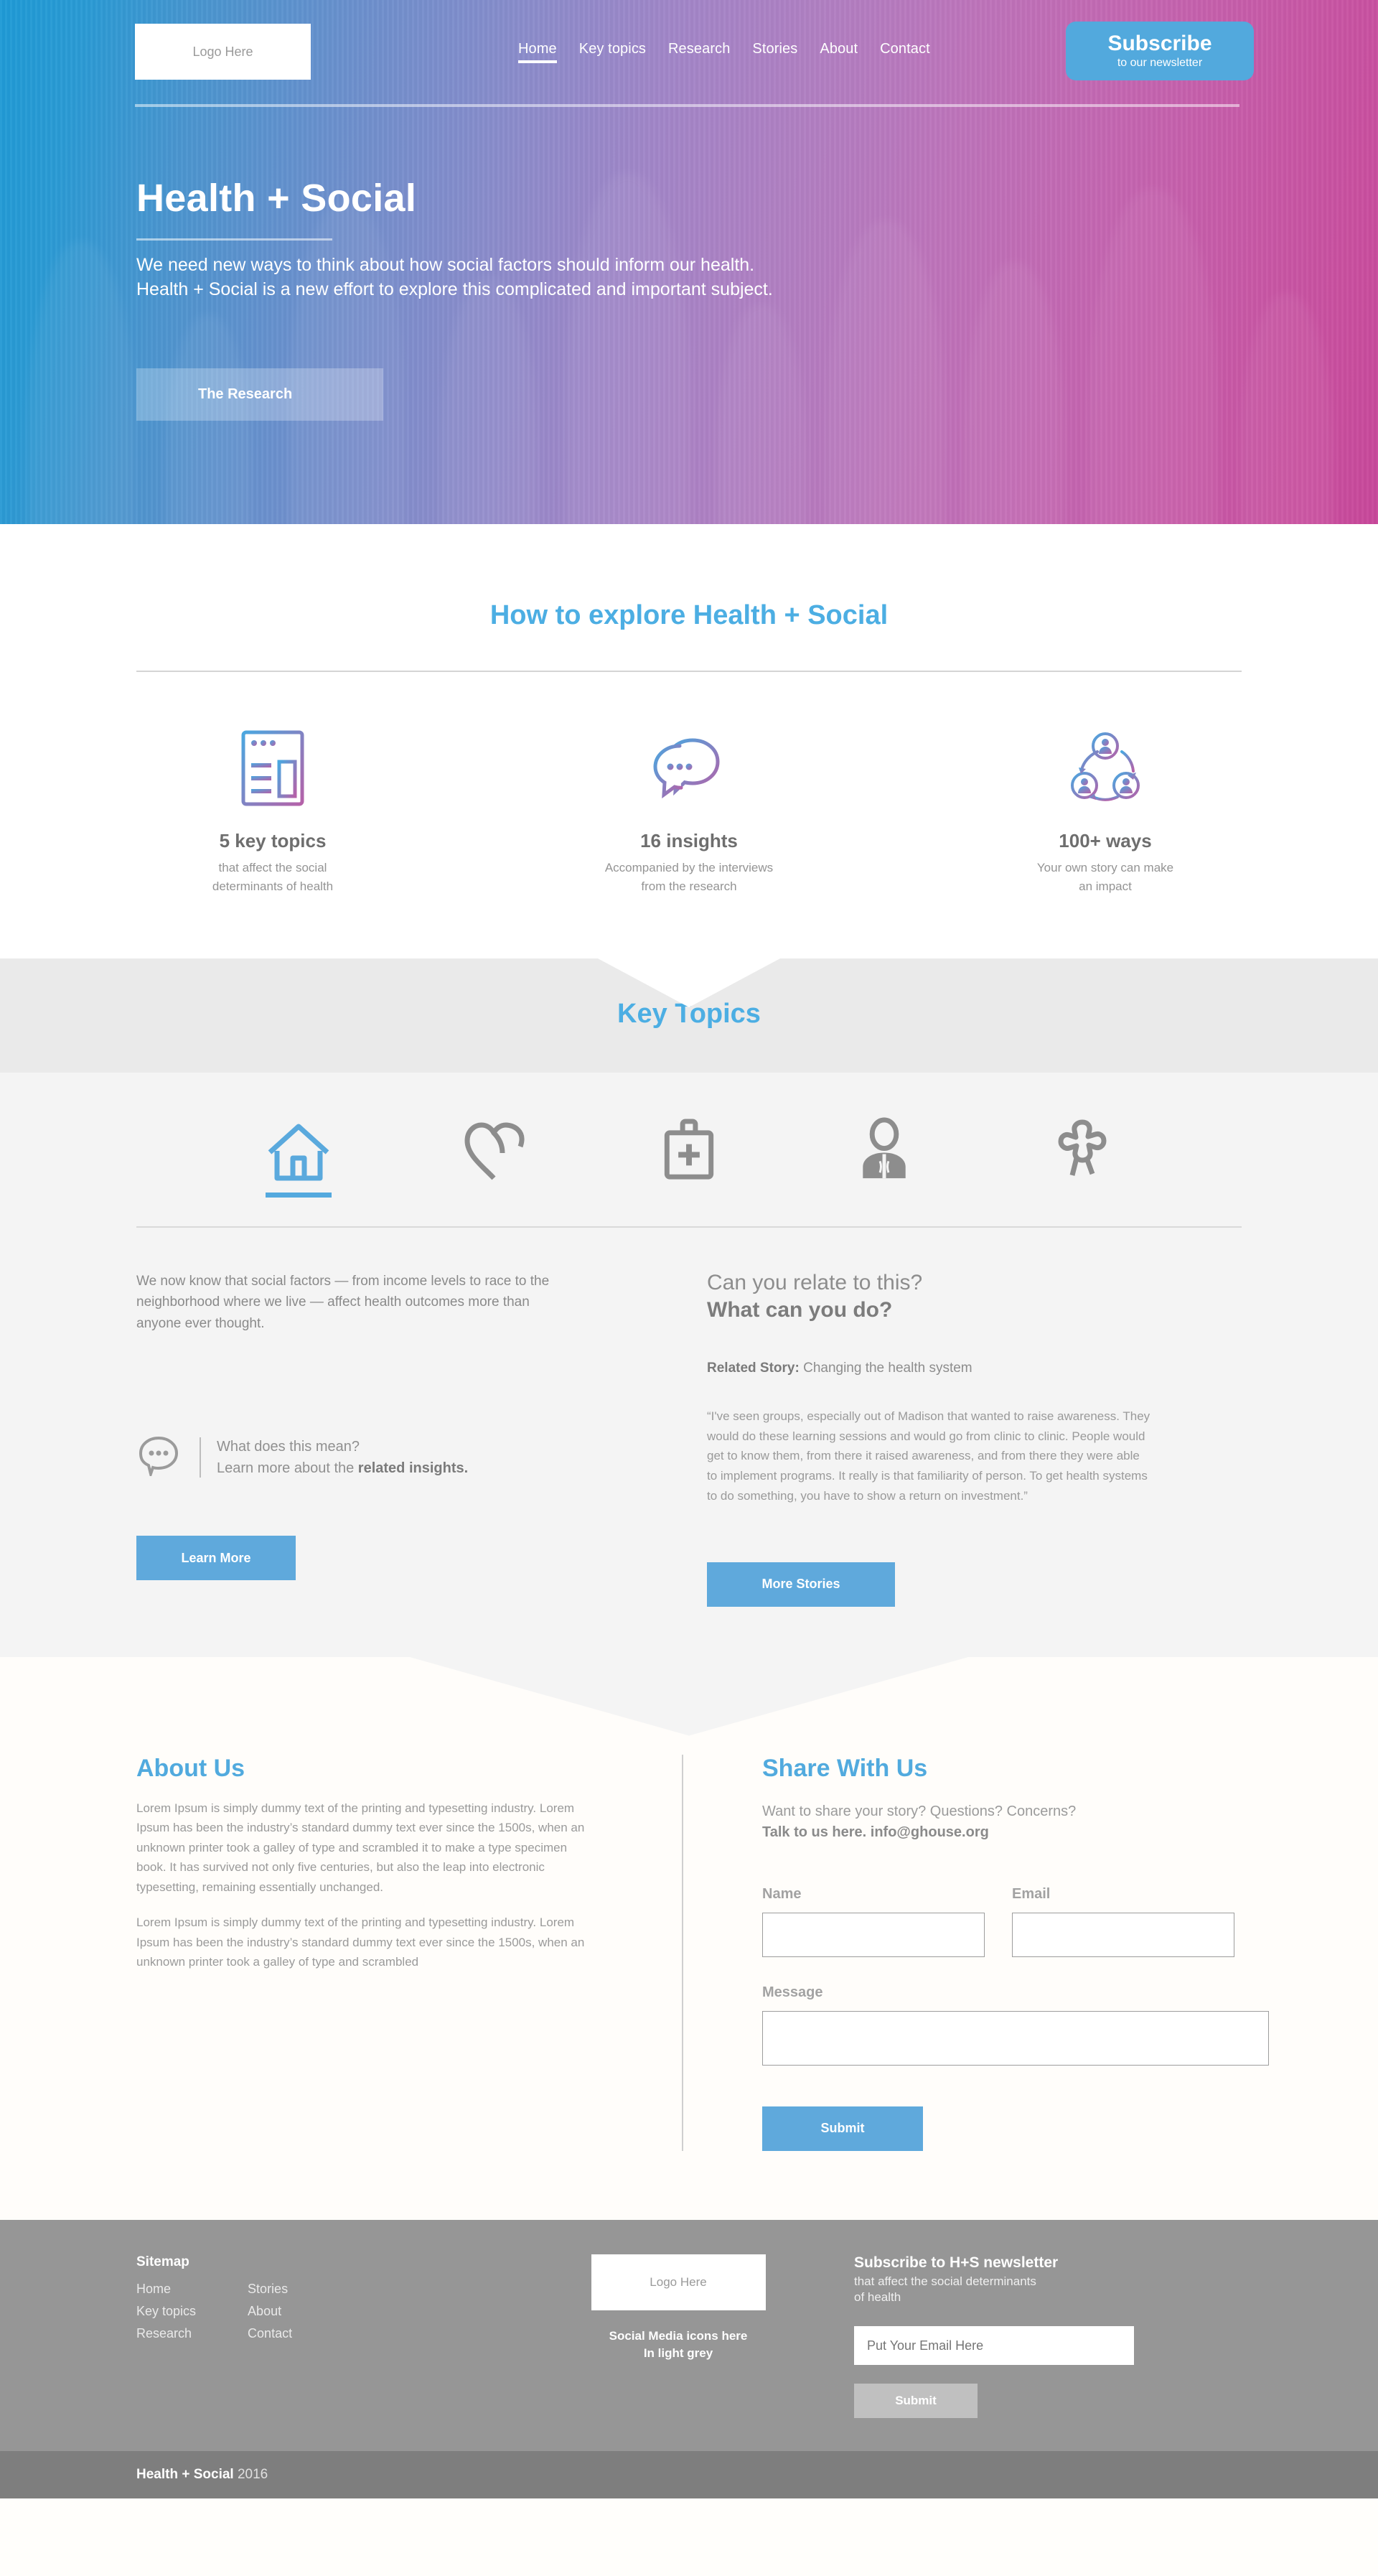 The width and height of the screenshot is (1378, 2576). Describe the element at coordinates (158, 1457) in the screenshot. I see `speech-bubble-icon` at that location.